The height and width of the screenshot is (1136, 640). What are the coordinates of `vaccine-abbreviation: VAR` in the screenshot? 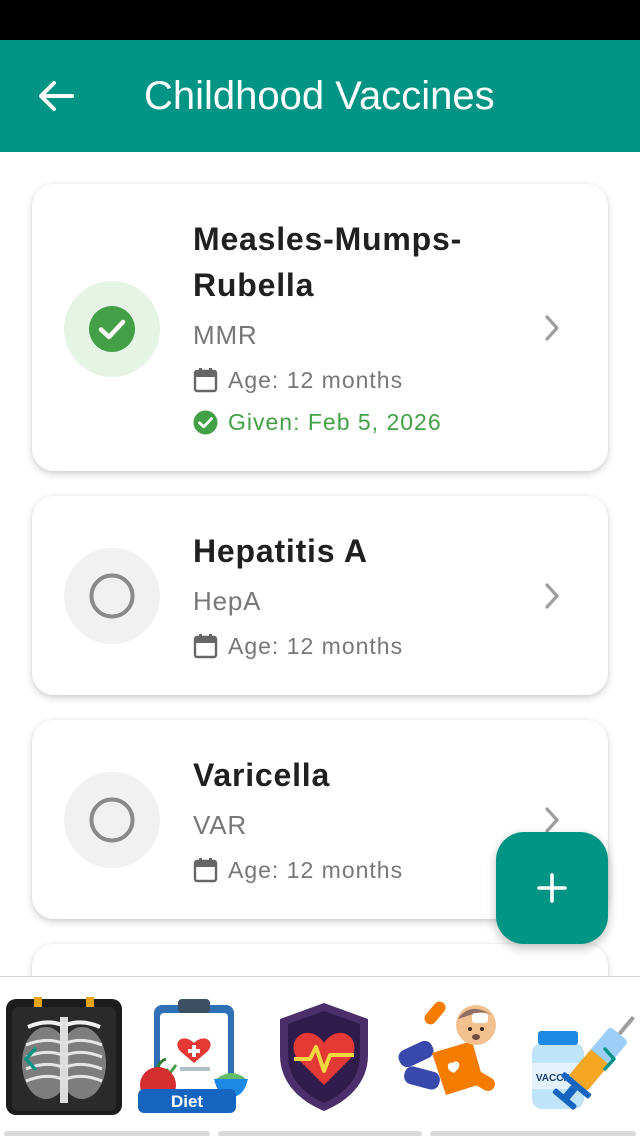 It's located at (220, 825).